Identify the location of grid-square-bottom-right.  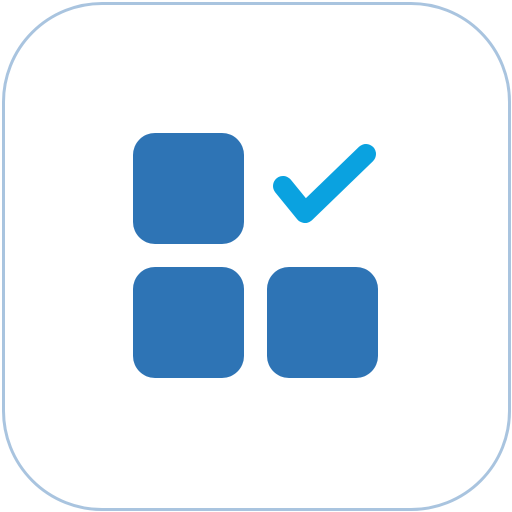
(322, 322).